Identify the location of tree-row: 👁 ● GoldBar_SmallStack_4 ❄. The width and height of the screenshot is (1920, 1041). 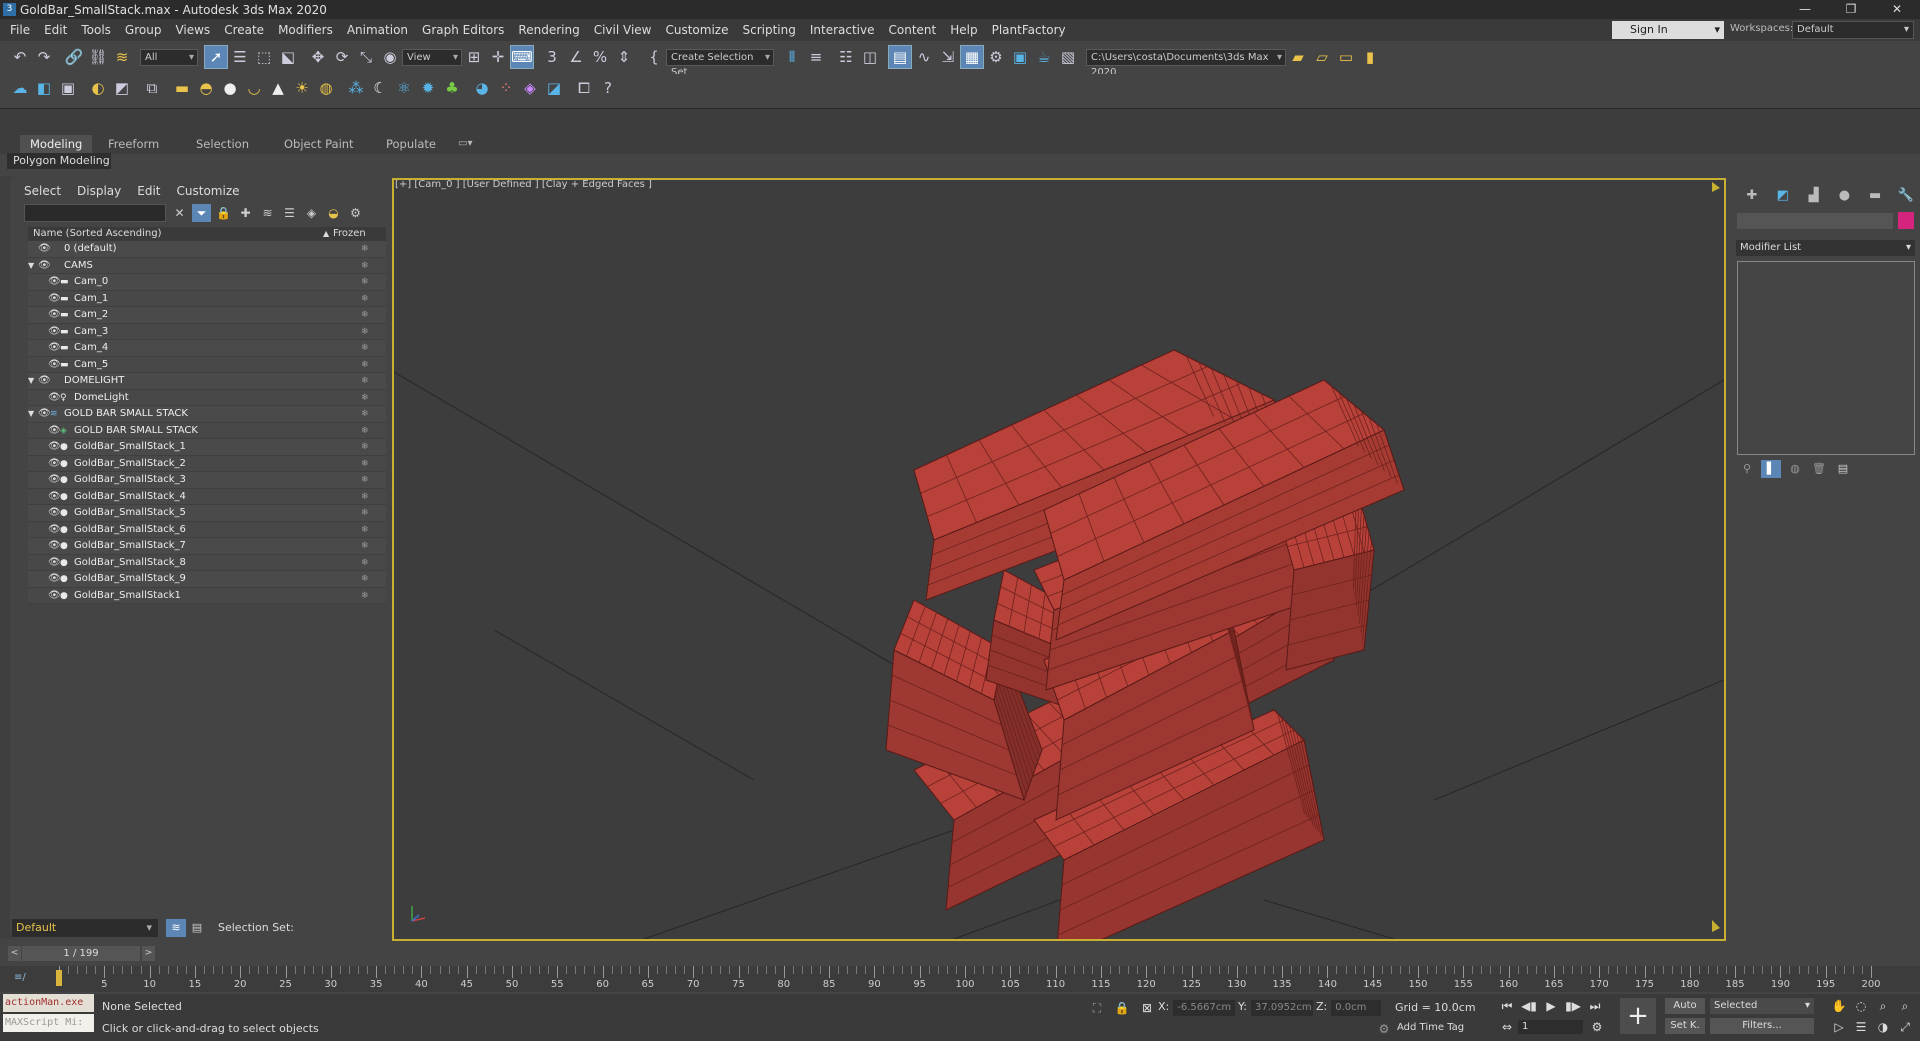
(207, 497).